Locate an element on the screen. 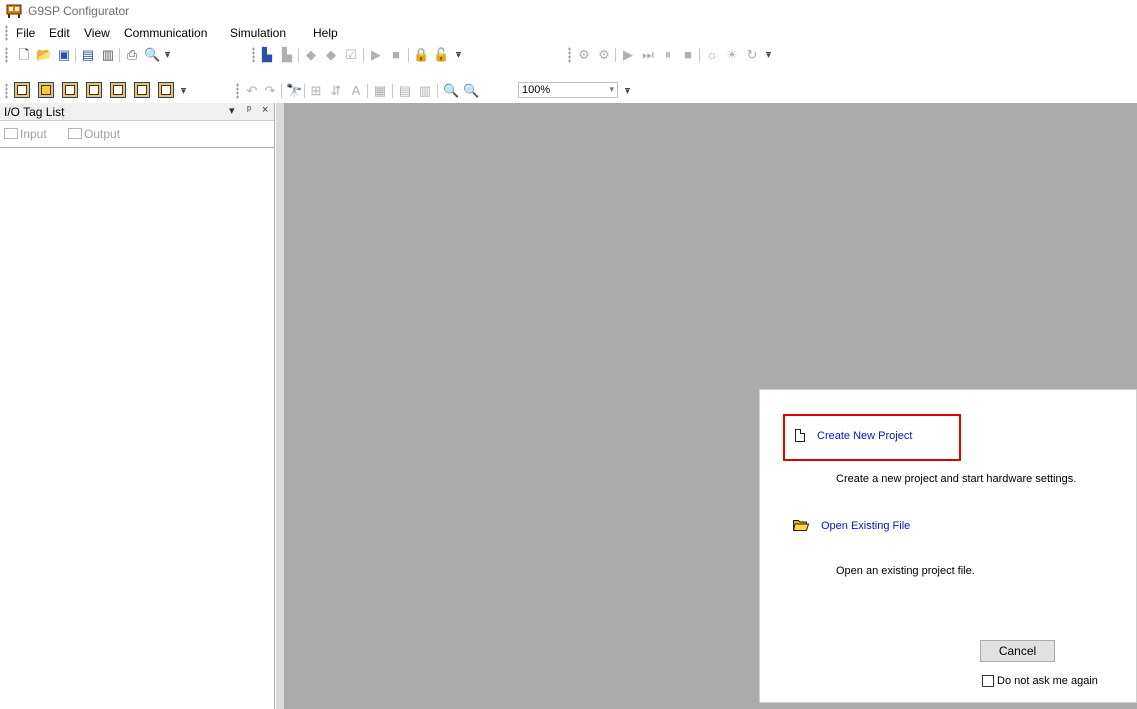 The height and width of the screenshot is (709, 1137). sim-start-icon: ⚙ is located at coordinates (584, 55).